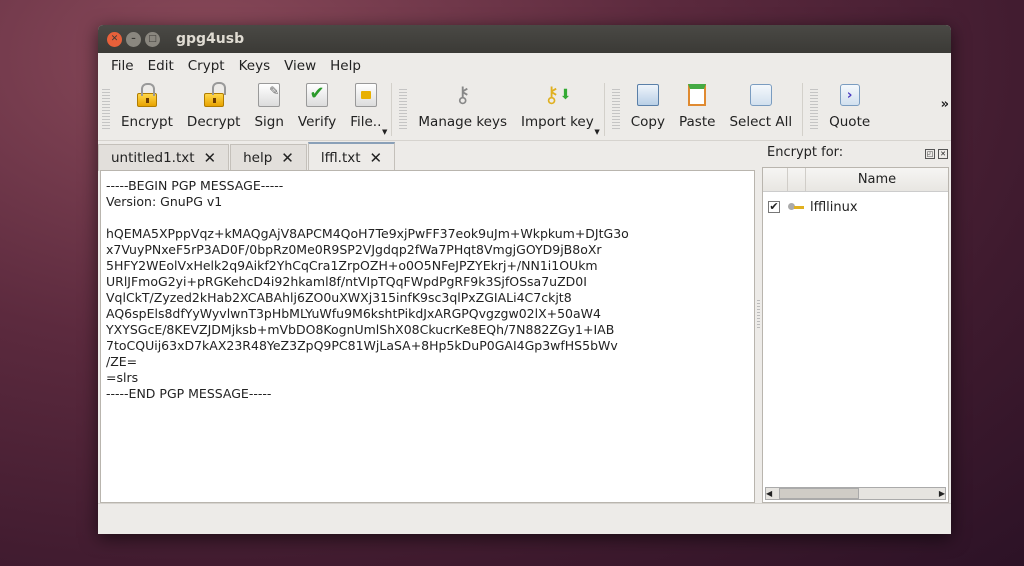 This screenshot has height=566, width=1024. What do you see at coordinates (697, 95) in the screenshot?
I see `paste-icon` at bounding box center [697, 95].